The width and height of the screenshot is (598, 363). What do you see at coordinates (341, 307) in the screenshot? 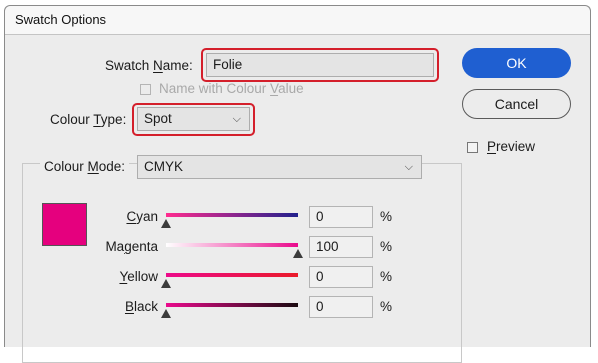
I see `value-input-black: 0` at bounding box center [341, 307].